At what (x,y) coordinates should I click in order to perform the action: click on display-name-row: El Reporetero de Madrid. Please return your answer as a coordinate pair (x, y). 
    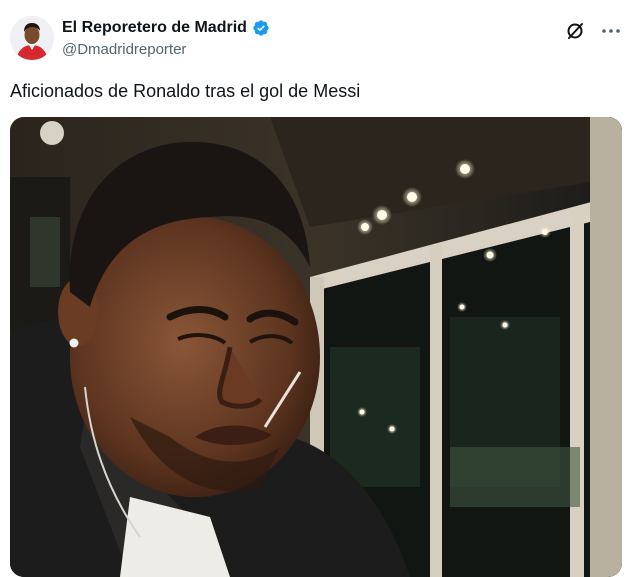
    Looking at the image, I should click on (166, 28).